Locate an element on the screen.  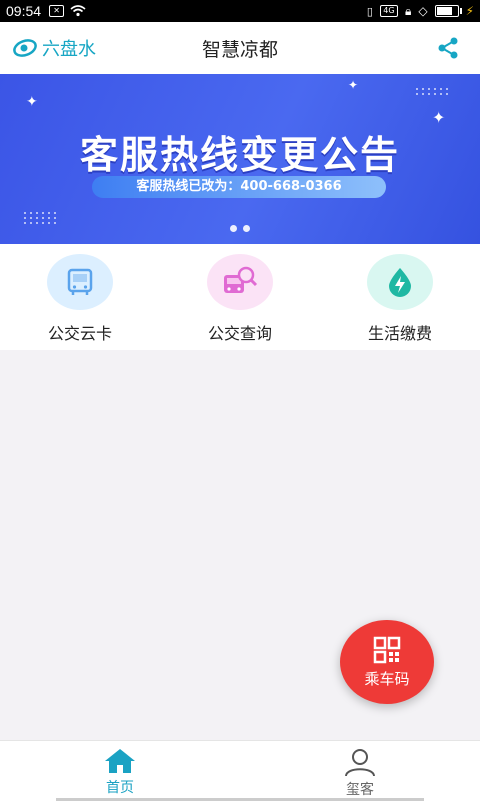
quick-action-bus-search: 公交查询 is located at coordinates (240, 297).